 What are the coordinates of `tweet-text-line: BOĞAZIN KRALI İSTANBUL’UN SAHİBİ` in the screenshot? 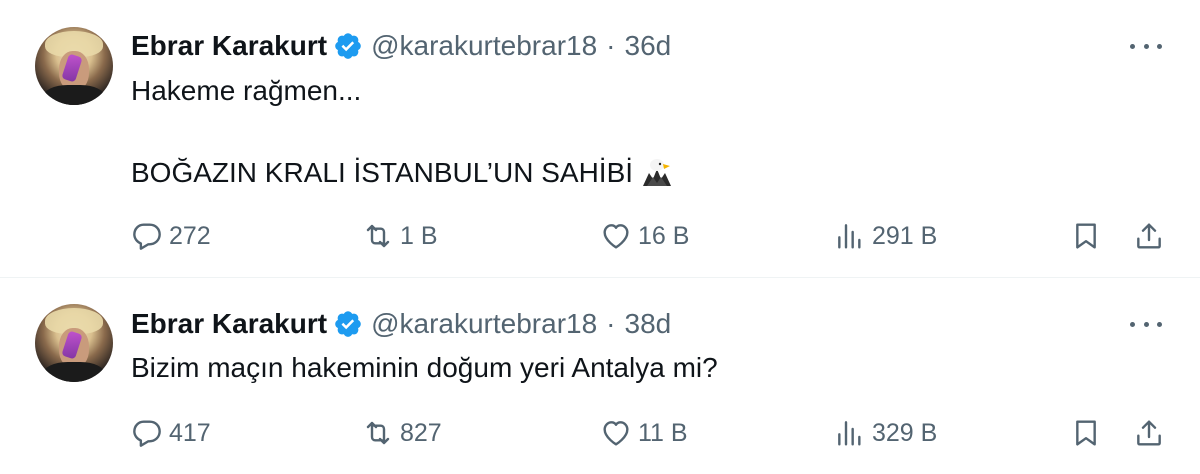 It's located at (403, 171).